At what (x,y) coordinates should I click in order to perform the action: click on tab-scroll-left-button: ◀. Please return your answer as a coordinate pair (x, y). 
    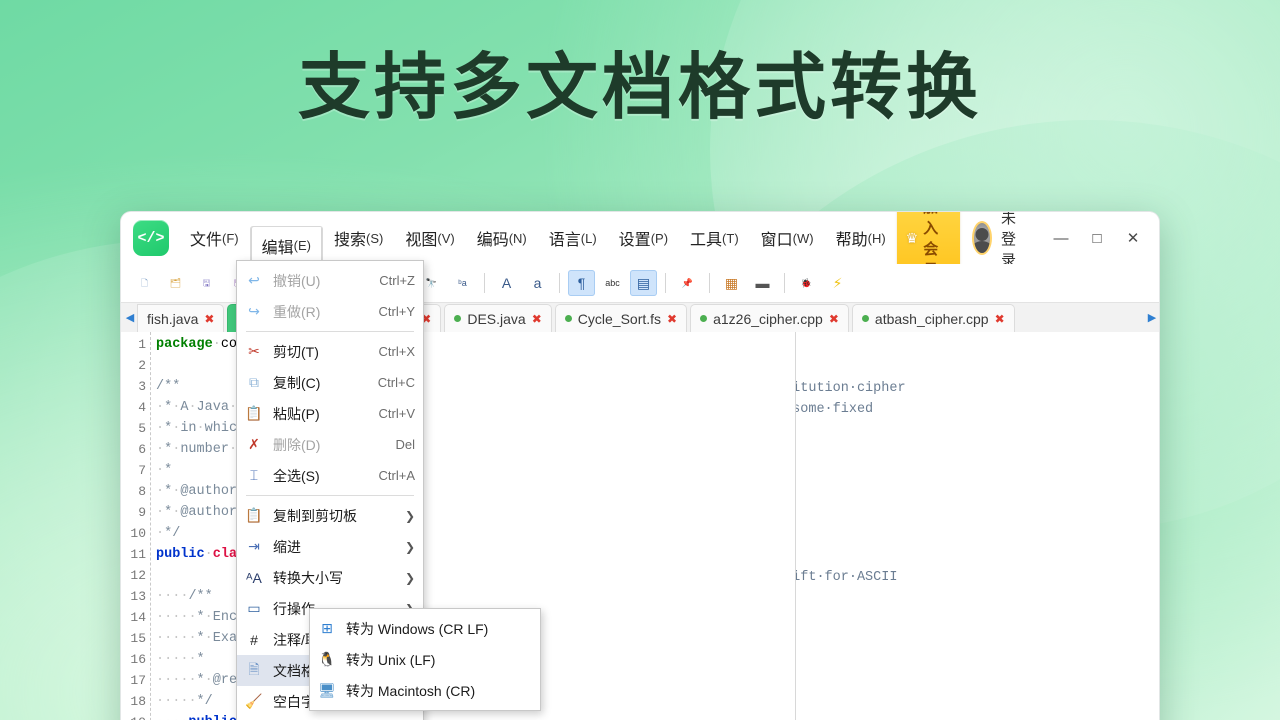
    Looking at the image, I should click on (130, 317).